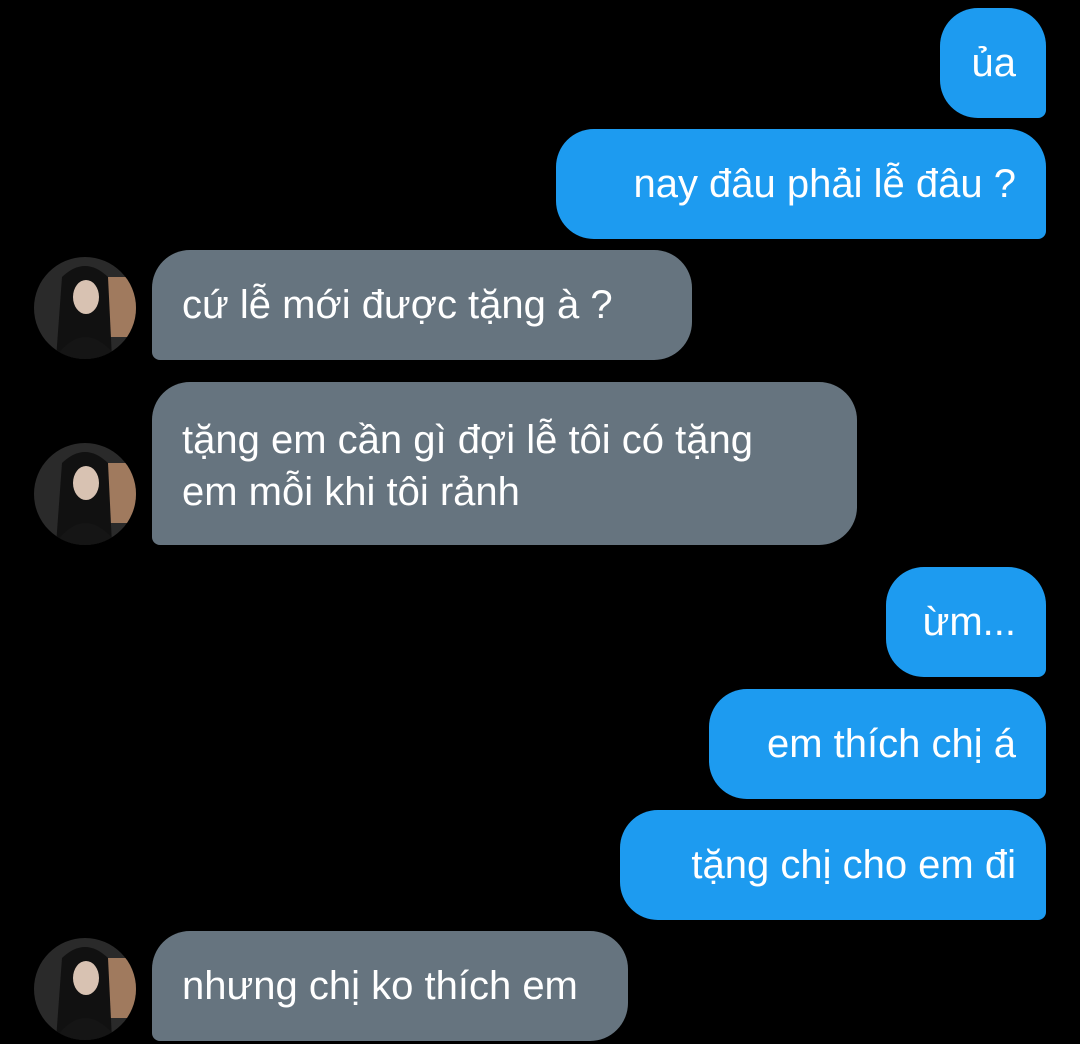  I want to click on sent-message-bubble: nay đâu phải lễ đâu ?, so click(801, 184).